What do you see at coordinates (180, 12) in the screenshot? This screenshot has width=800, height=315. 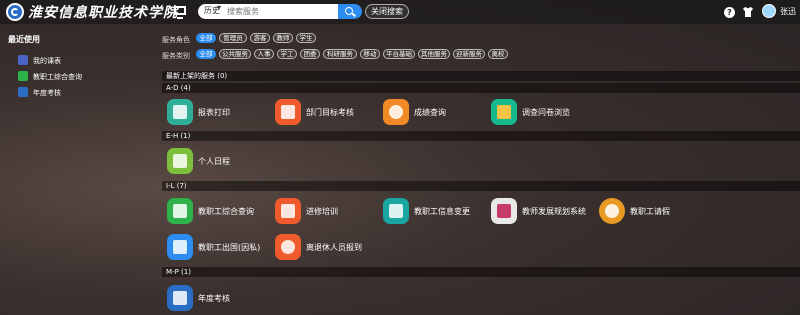 I see `monitor-icon` at bounding box center [180, 12].